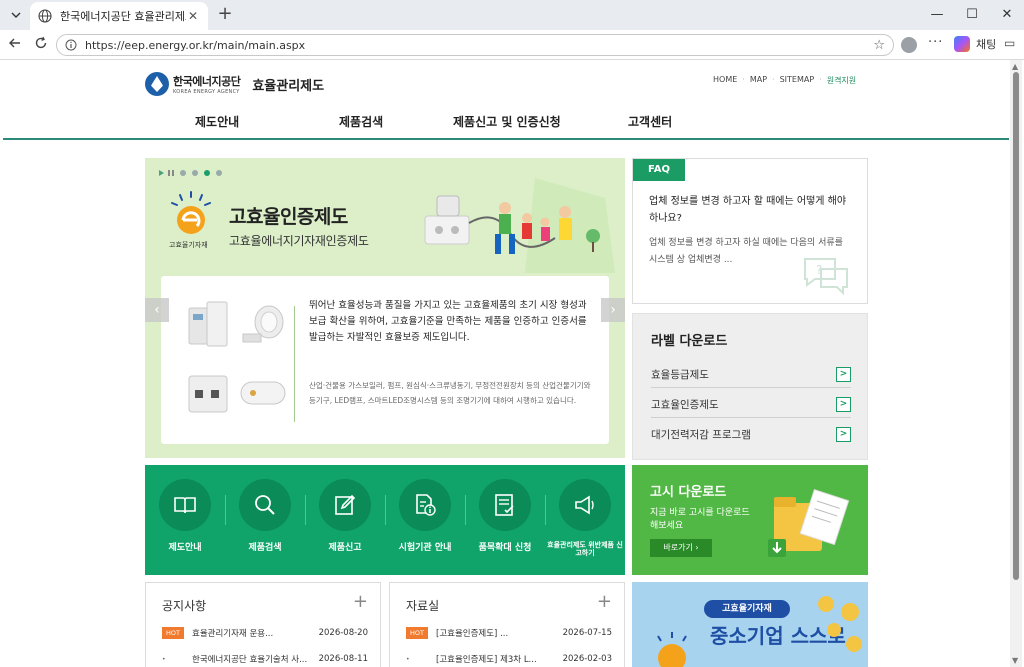 The image size is (1024, 667). What do you see at coordinates (171, 173) in the screenshot?
I see `pause-icon` at bounding box center [171, 173].